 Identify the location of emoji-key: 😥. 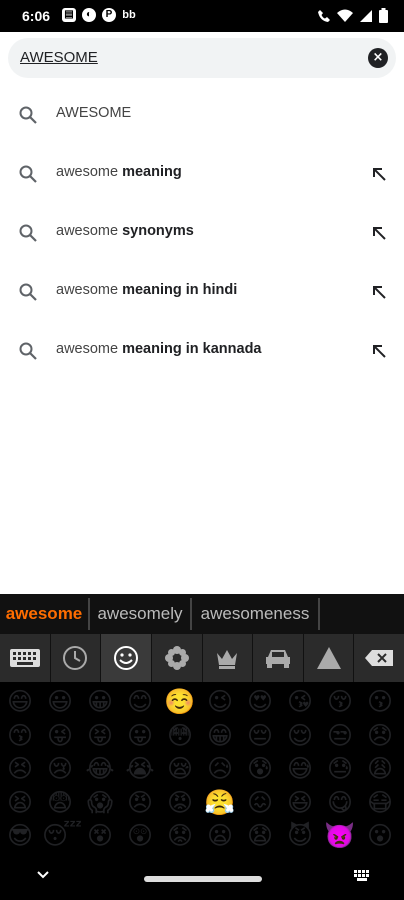
(220, 769).